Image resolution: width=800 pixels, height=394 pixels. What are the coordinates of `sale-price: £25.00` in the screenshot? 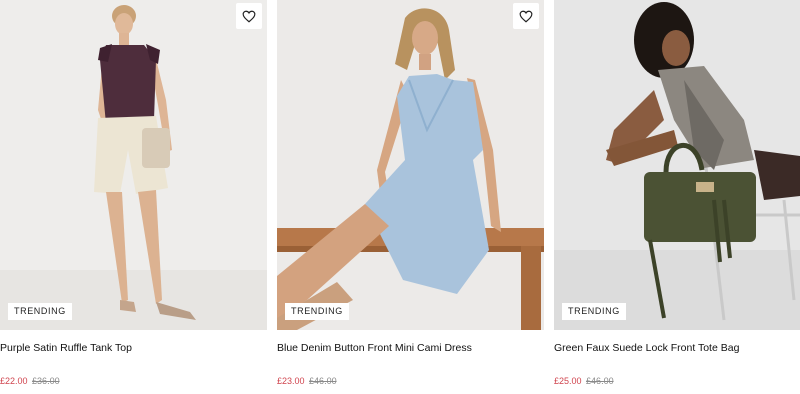 It's located at (568, 381).